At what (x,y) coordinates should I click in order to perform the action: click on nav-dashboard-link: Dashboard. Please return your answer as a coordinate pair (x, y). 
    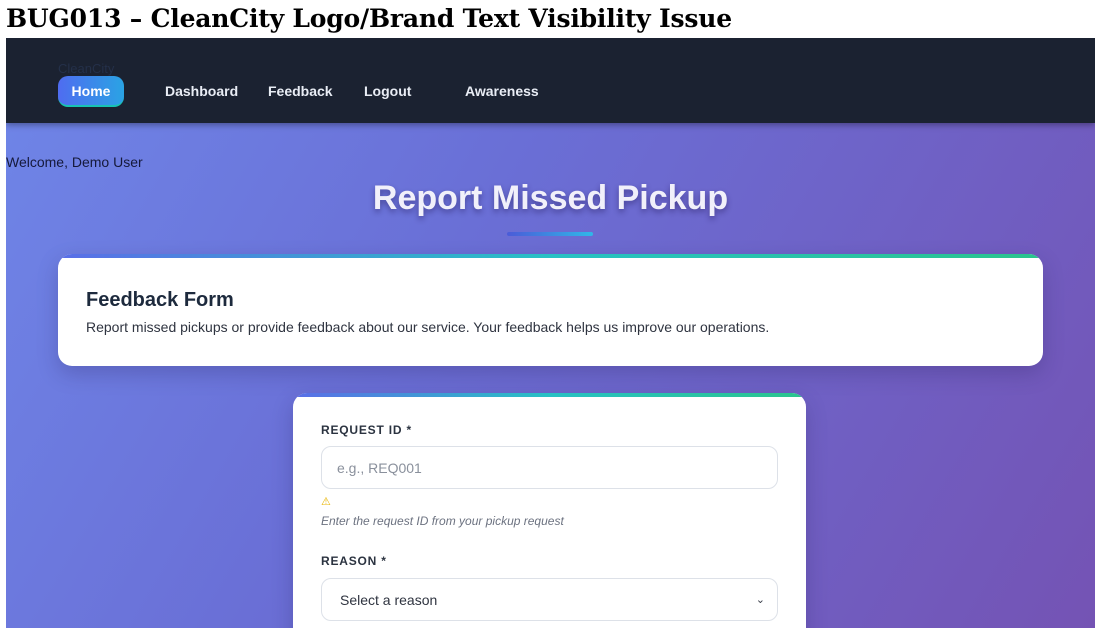
    Looking at the image, I should click on (201, 91).